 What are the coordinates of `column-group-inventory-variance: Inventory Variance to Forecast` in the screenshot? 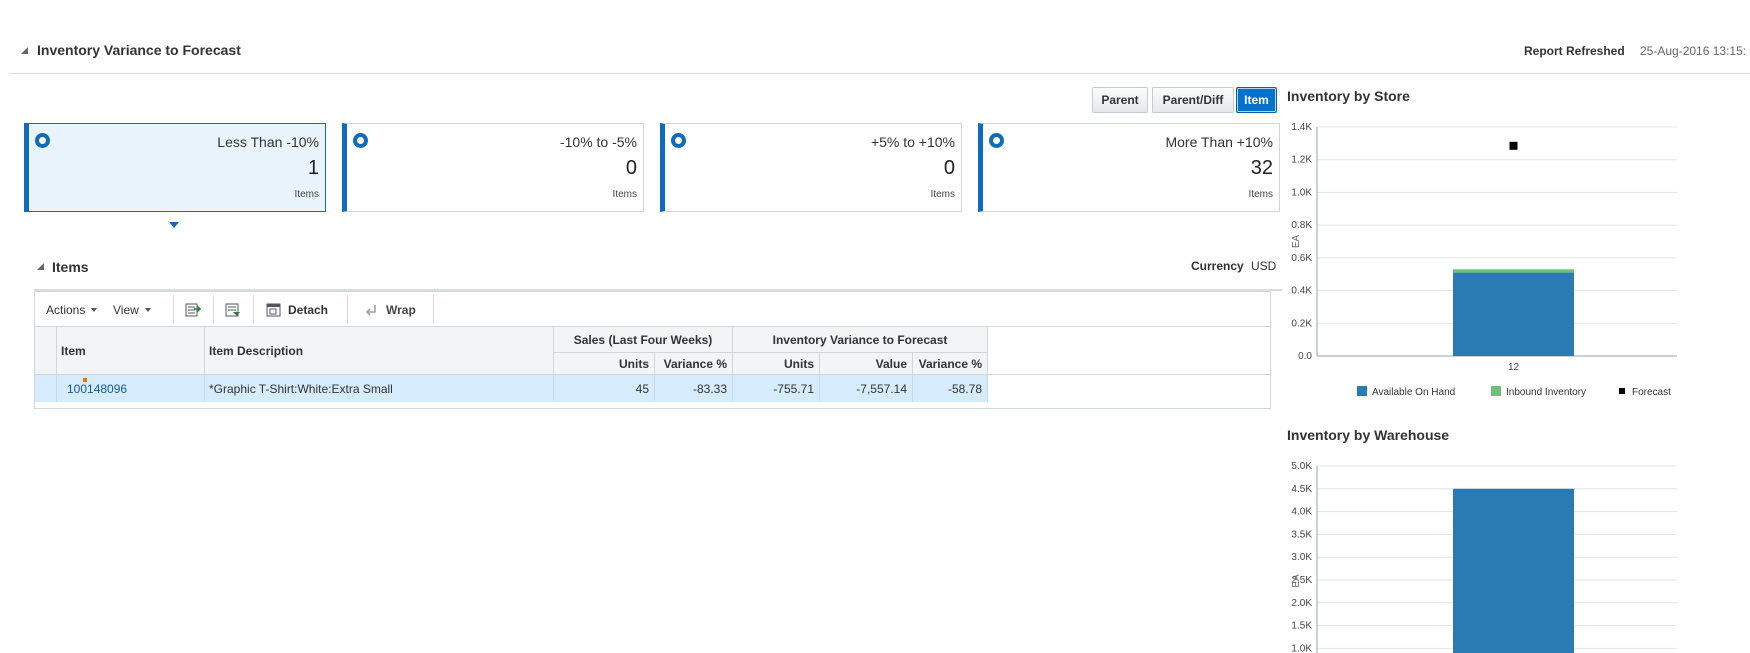 It's located at (860, 340).